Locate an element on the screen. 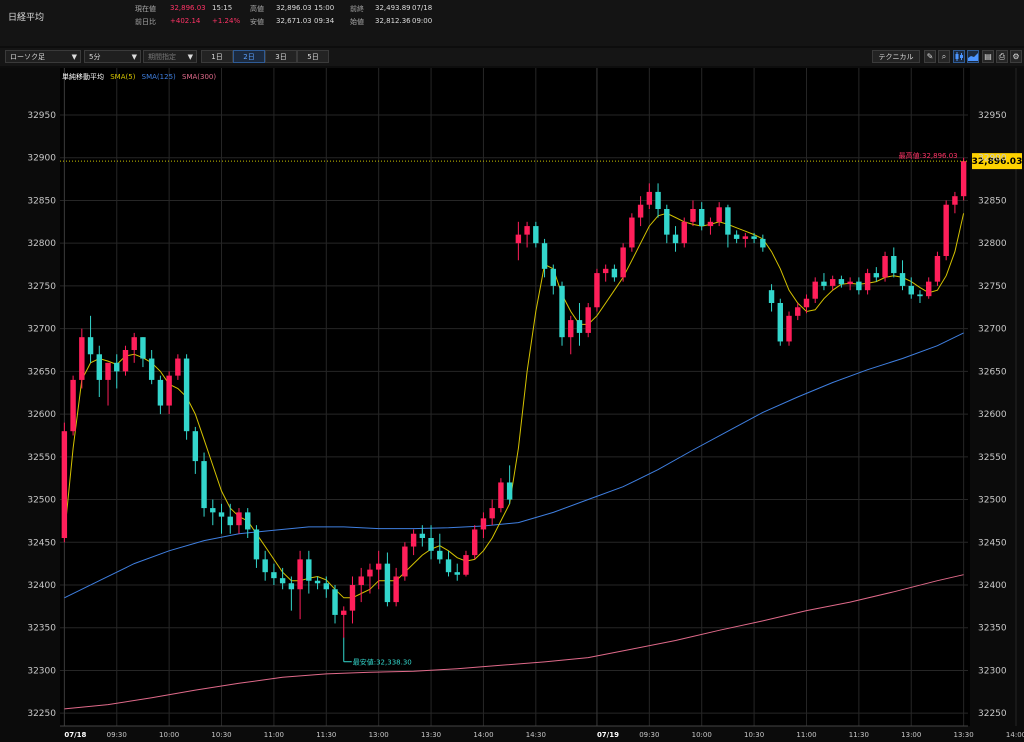 This screenshot has width=1024, height=742. y-tick-label-left: 32700 is located at coordinates (41, 330).